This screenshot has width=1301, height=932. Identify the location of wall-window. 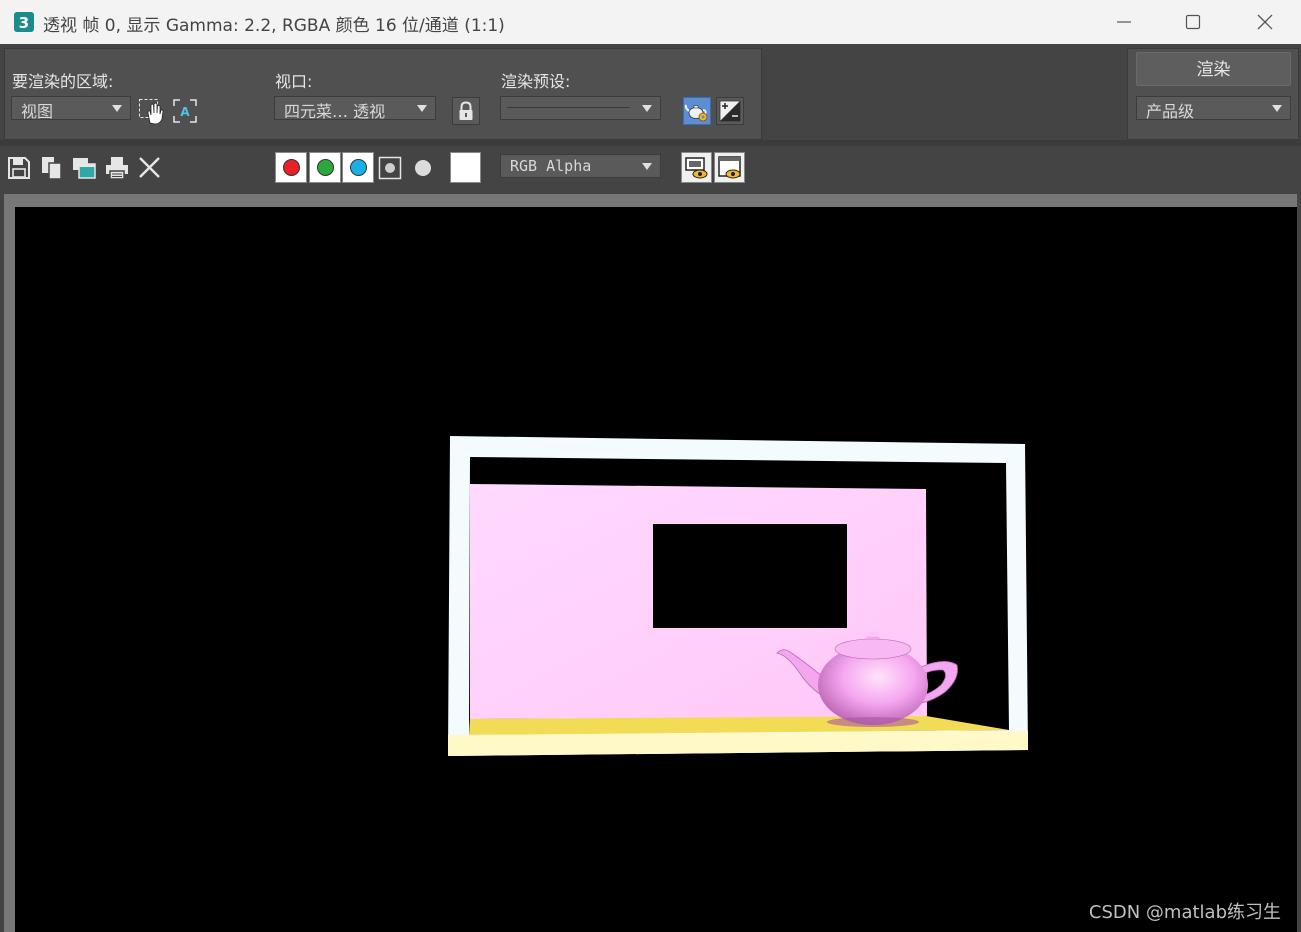
(750, 576).